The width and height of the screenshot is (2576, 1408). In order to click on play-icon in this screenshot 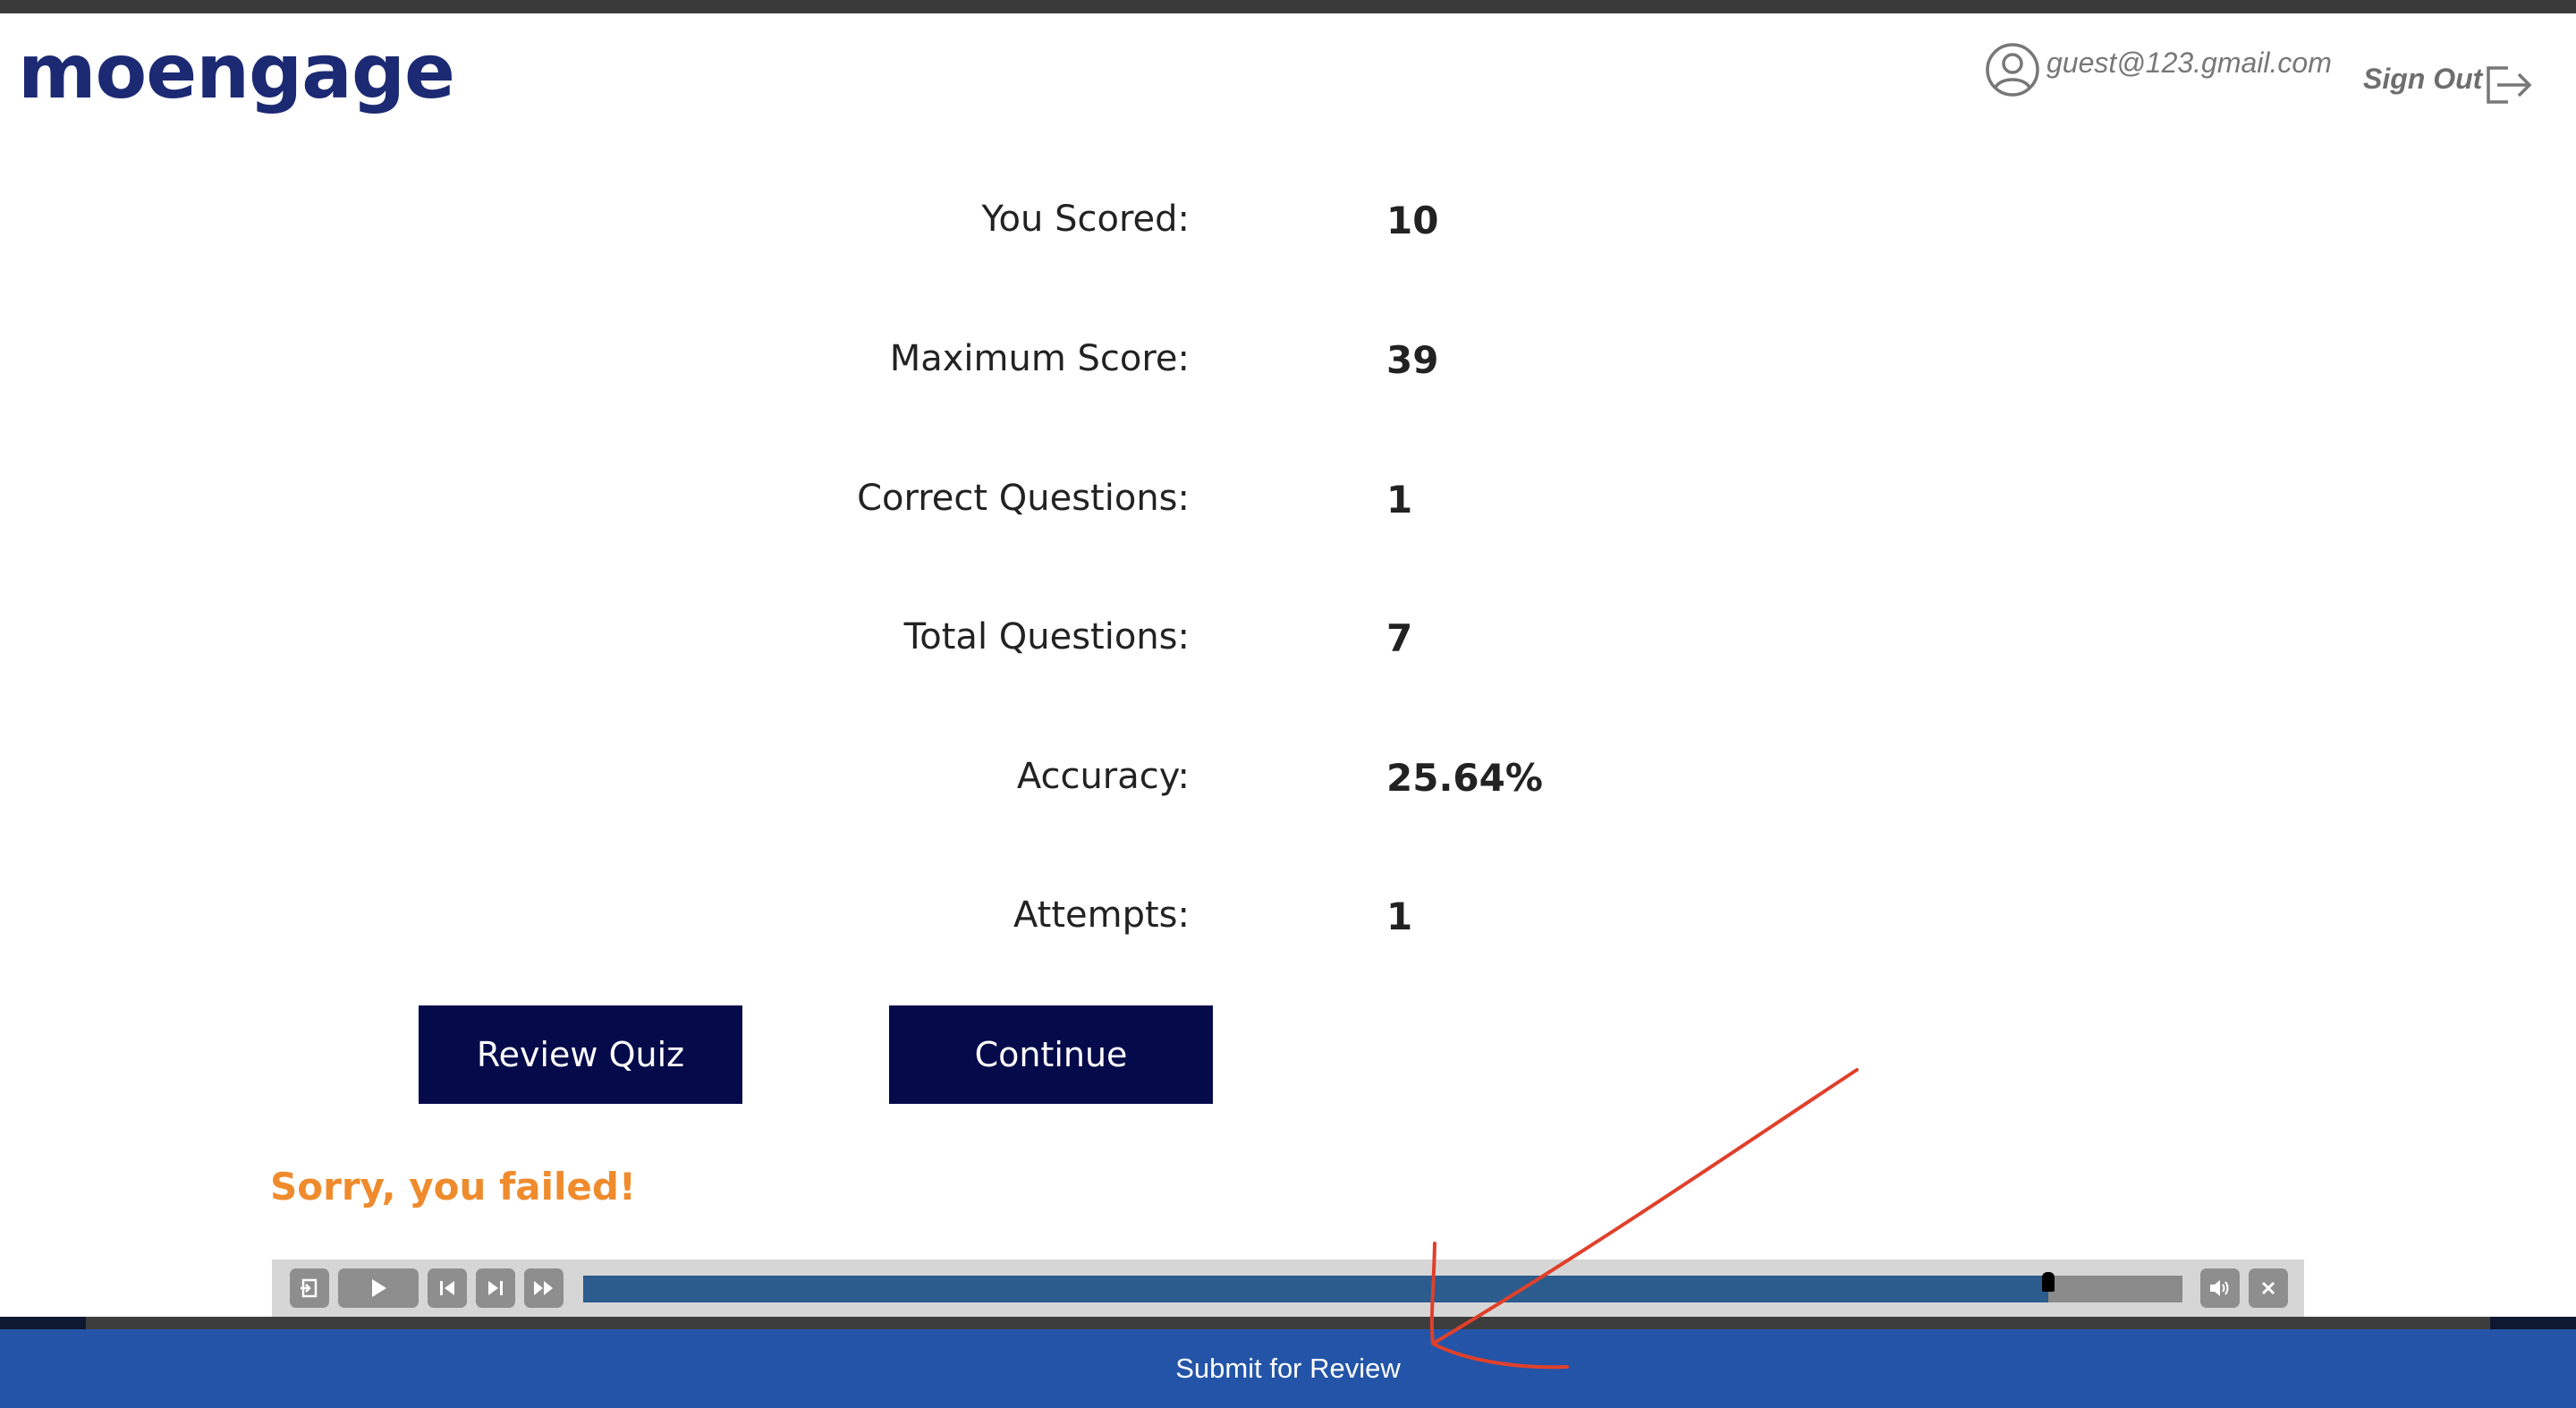, I will do `click(379, 1288)`.